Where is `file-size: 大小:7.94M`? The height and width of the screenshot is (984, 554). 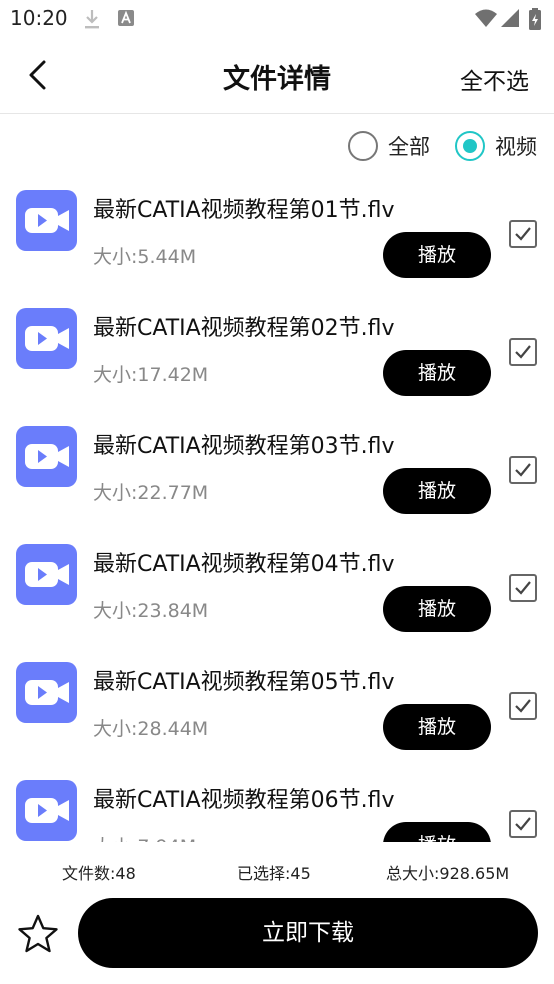 file-size: 大小:7.94M is located at coordinates (144, 837).